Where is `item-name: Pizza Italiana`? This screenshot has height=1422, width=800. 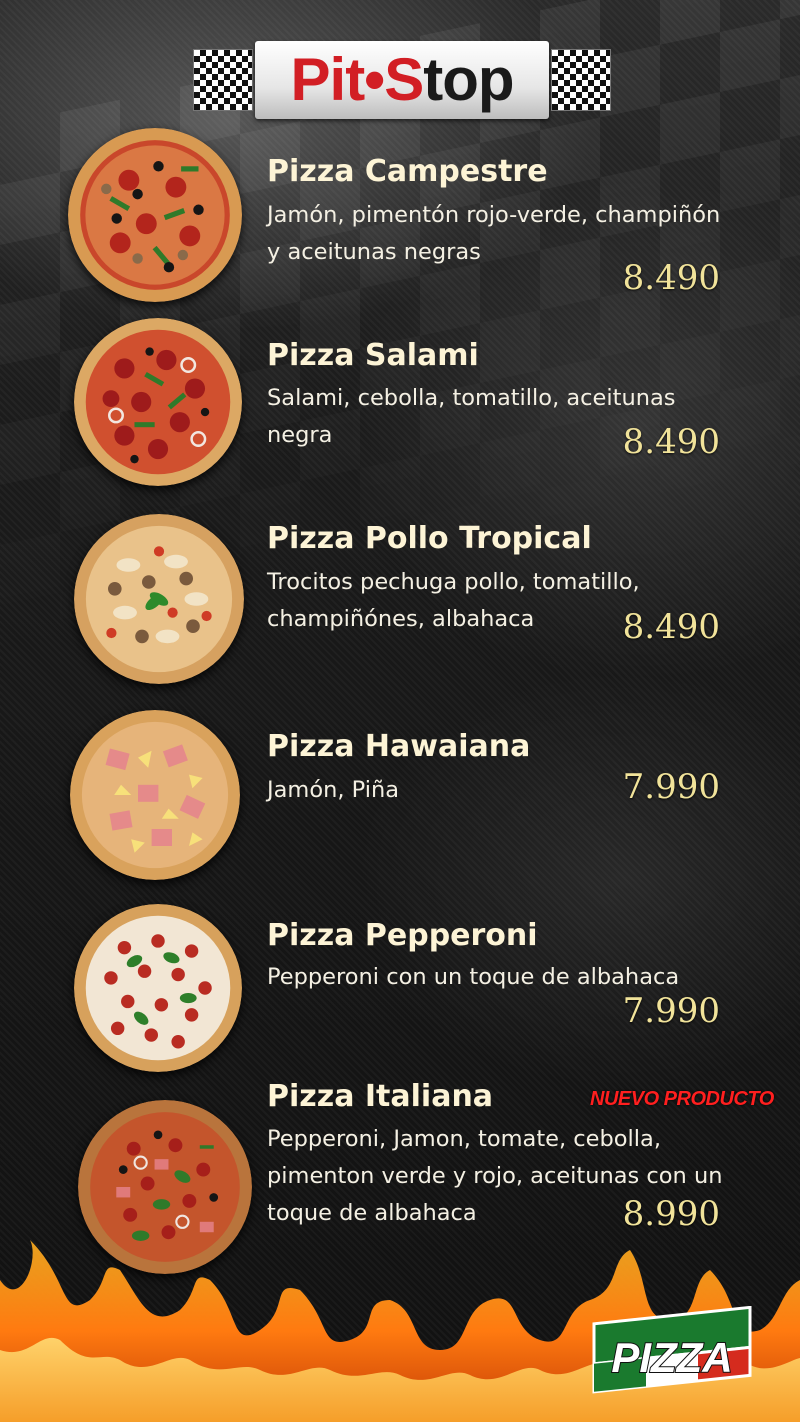
item-name: Pizza Italiana is located at coordinates (380, 1096).